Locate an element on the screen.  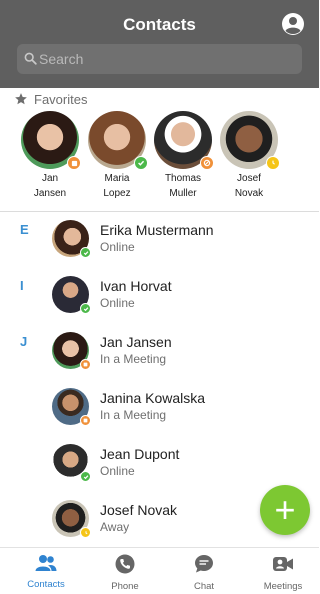
contact-name: Ivan Horvat is located at coordinates (136, 286).